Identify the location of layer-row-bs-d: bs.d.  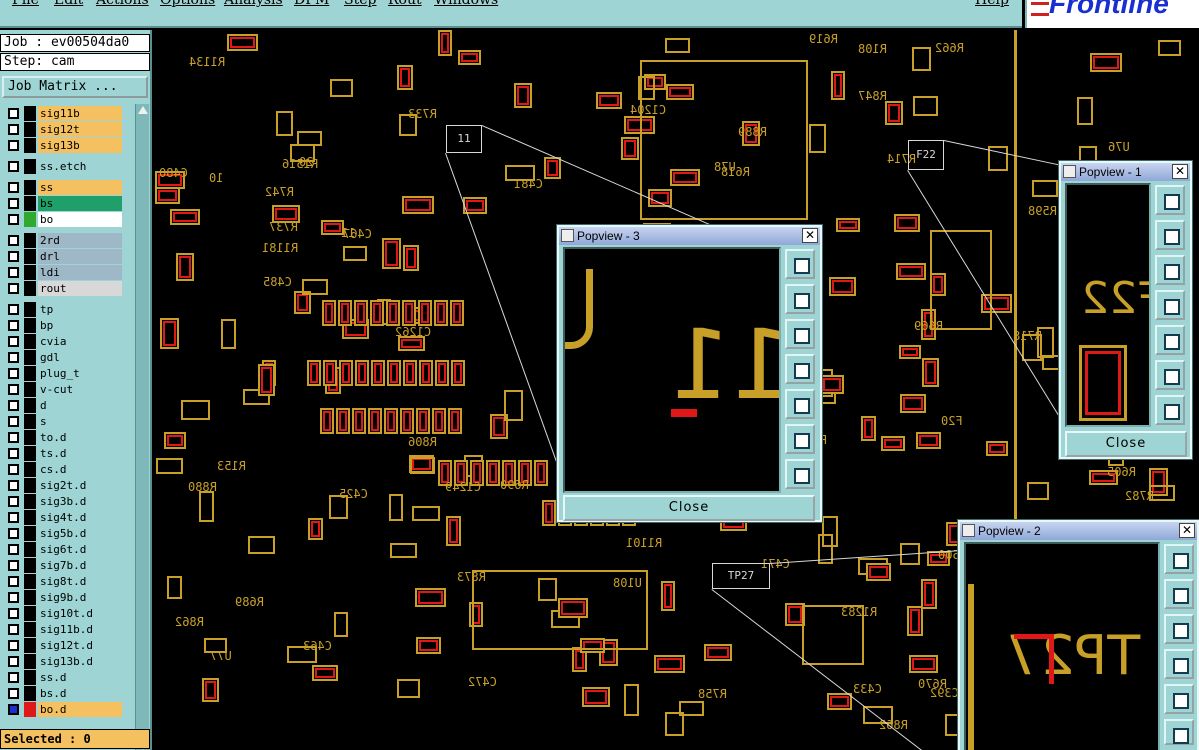
(62, 693).